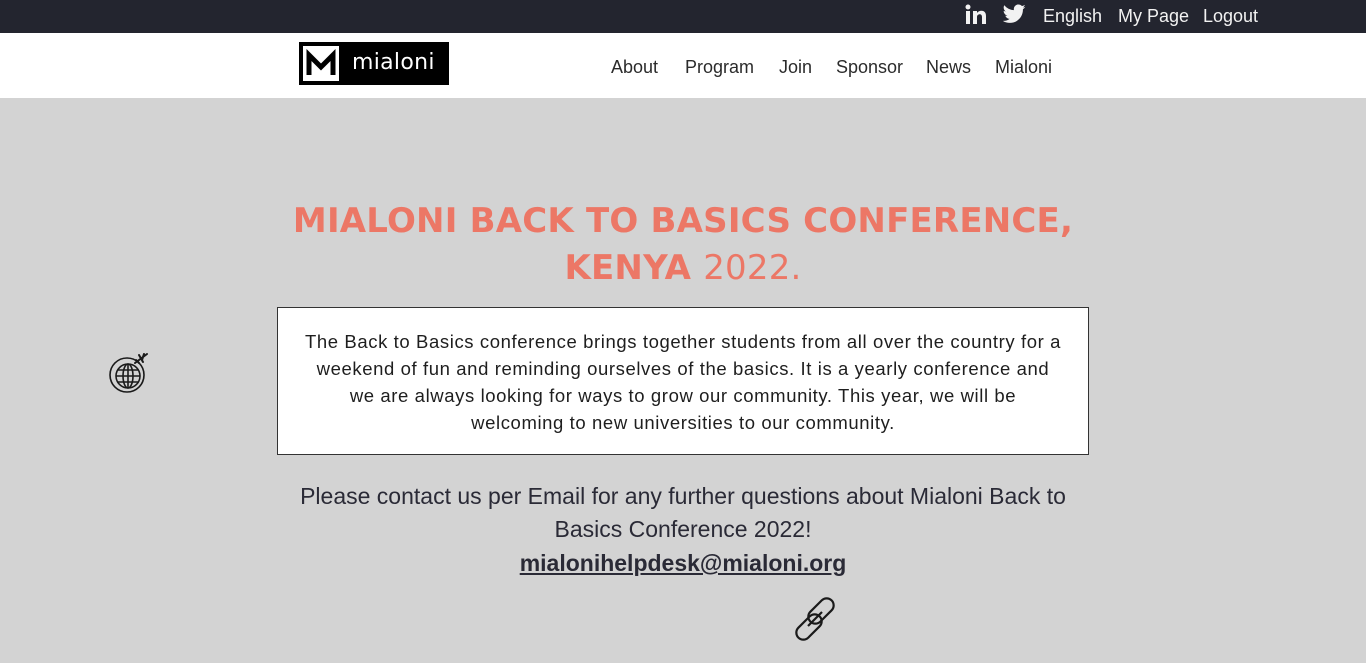 This screenshot has width=1366, height=663. I want to click on title-country: KENYA, so click(628, 268).